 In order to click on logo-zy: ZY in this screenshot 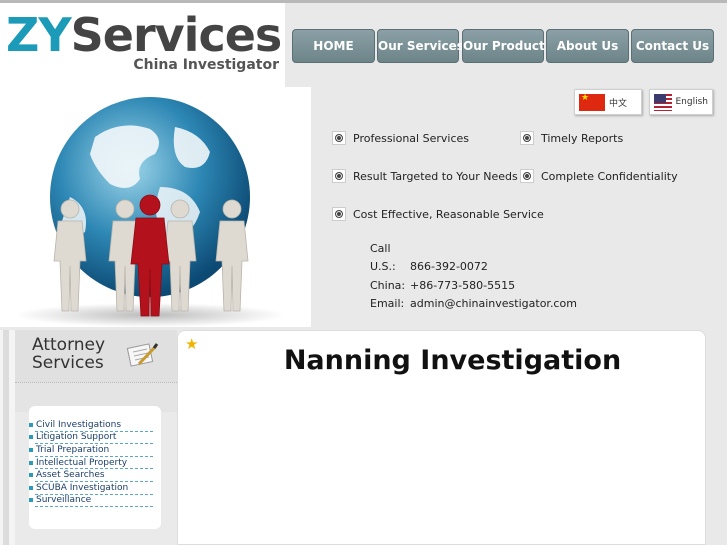, I will do `click(39, 35)`.